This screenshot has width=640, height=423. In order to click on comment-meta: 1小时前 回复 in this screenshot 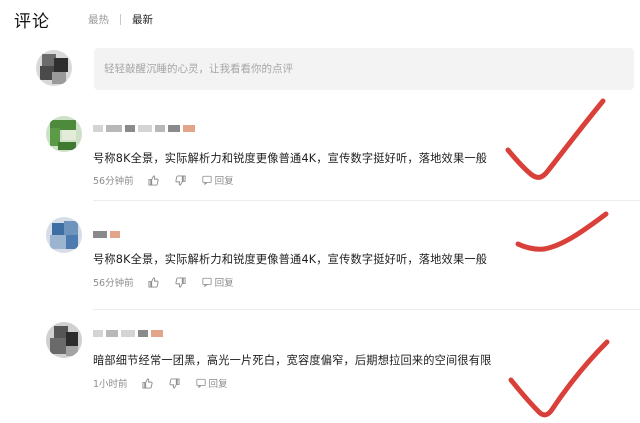, I will do `click(160, 383)`.